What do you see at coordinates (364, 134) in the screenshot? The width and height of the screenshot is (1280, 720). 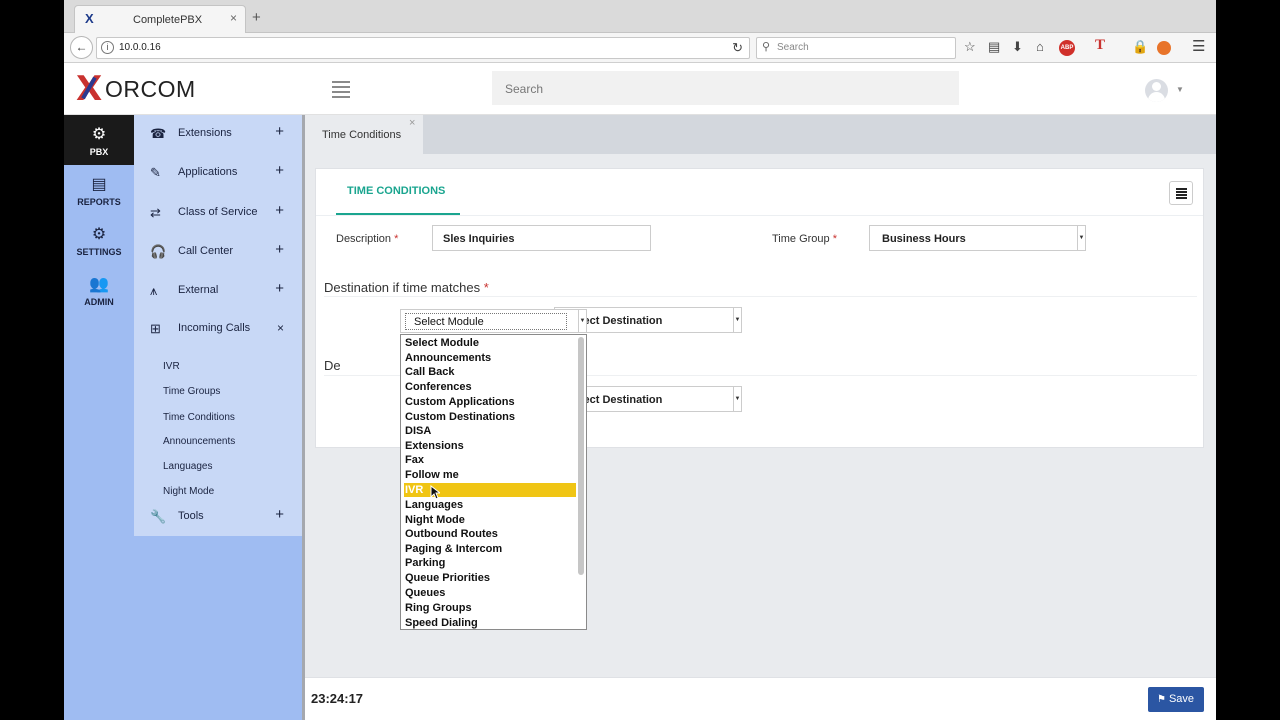 I see `tab-time-conditions: Time Conditions ×` at bounding box center [364, 134].